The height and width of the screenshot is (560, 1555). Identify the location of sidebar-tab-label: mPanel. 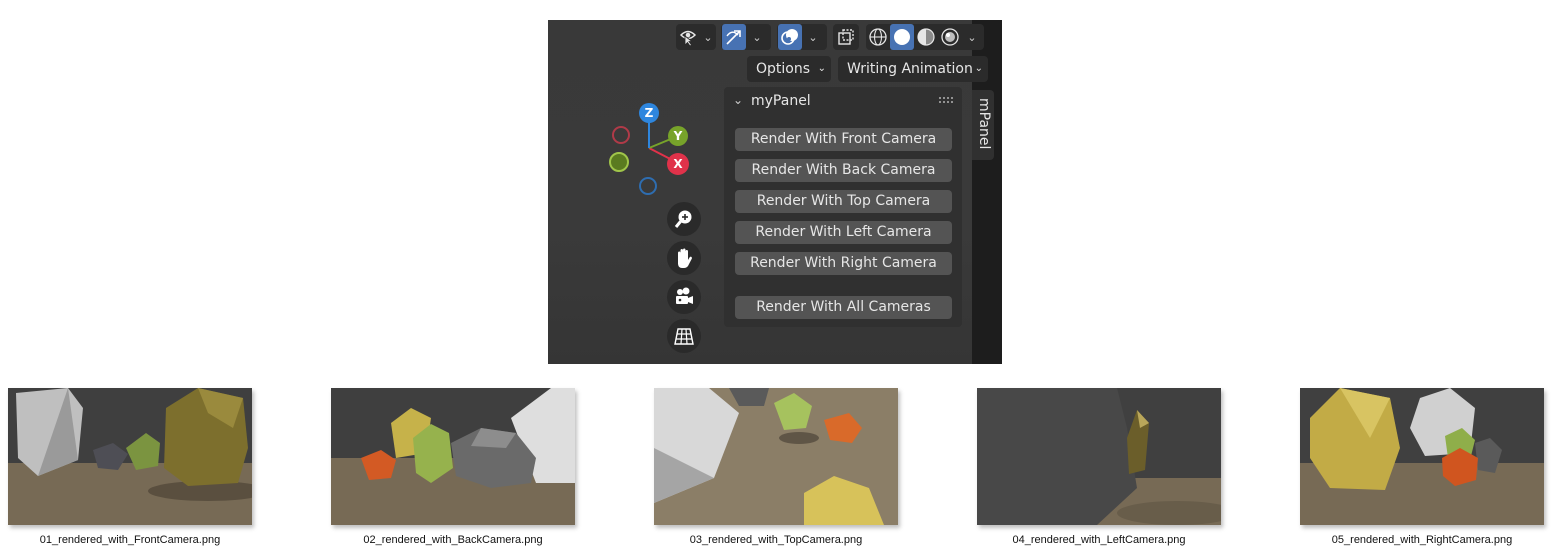
(984, 124).